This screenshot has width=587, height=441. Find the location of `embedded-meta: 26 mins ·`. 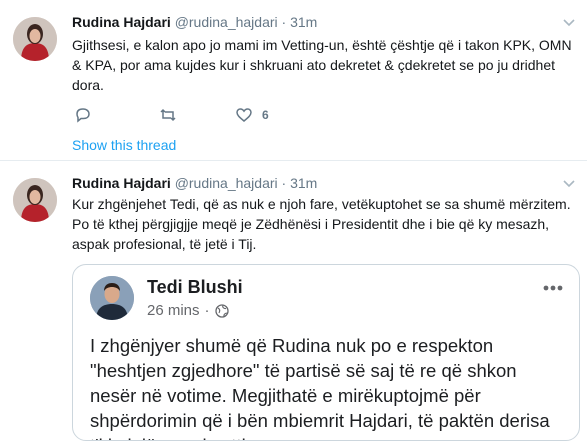

embedded-meta: 26 mins · is located at coordinates (188, 310).